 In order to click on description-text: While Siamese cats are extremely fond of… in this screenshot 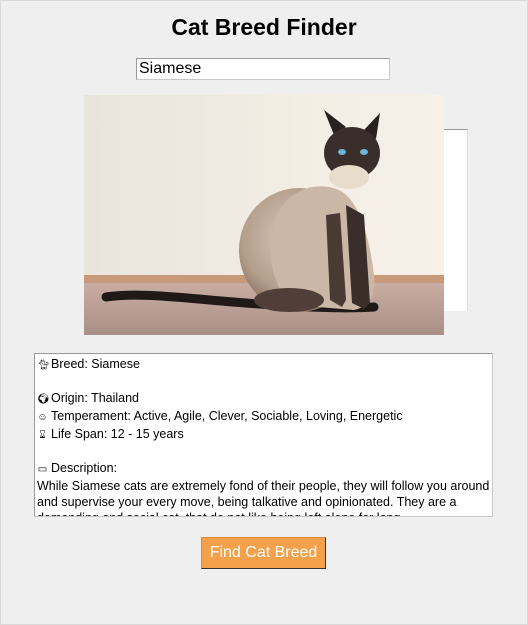, I will do `click(263, 497)`.